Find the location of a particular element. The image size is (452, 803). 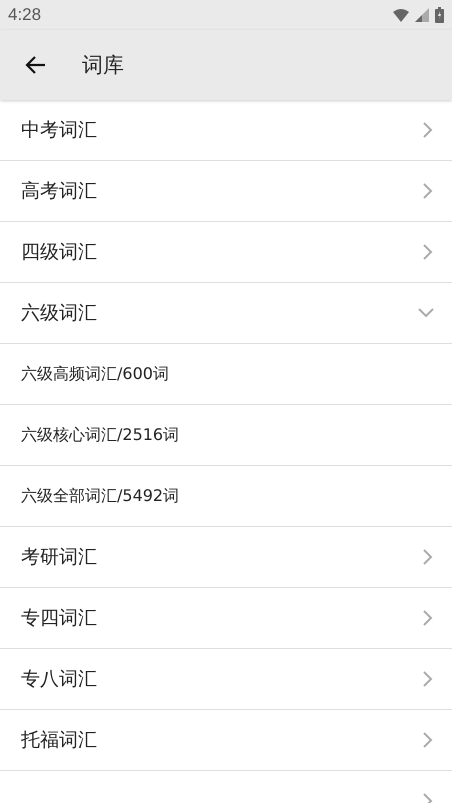

status-time: 4:28 is located at coordinates (25, 15).